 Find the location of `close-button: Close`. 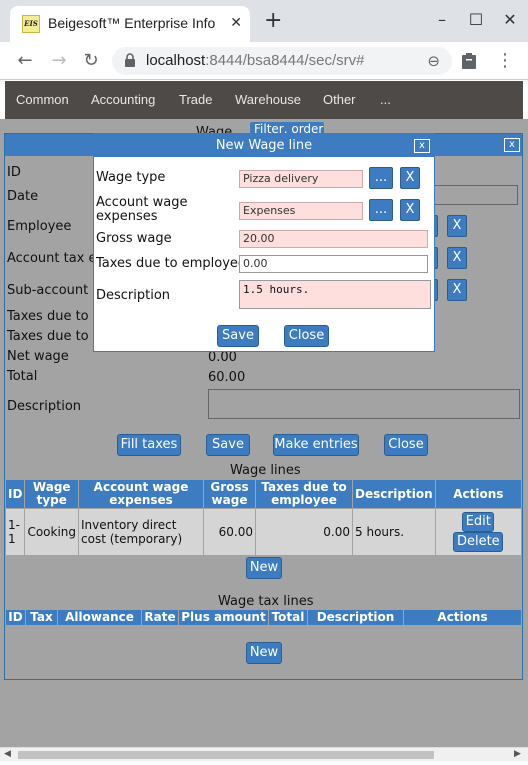

close-button: Close is located at coordinates (406, 445).